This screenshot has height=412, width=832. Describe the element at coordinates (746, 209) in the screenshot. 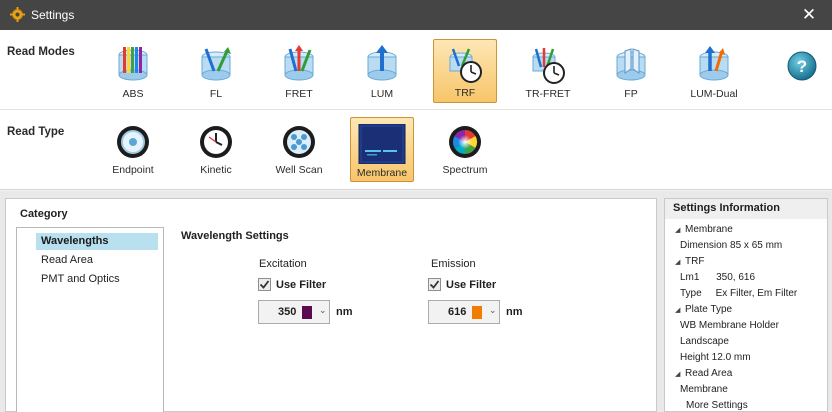

I see `settings-information-title: Settings Information` at that location.